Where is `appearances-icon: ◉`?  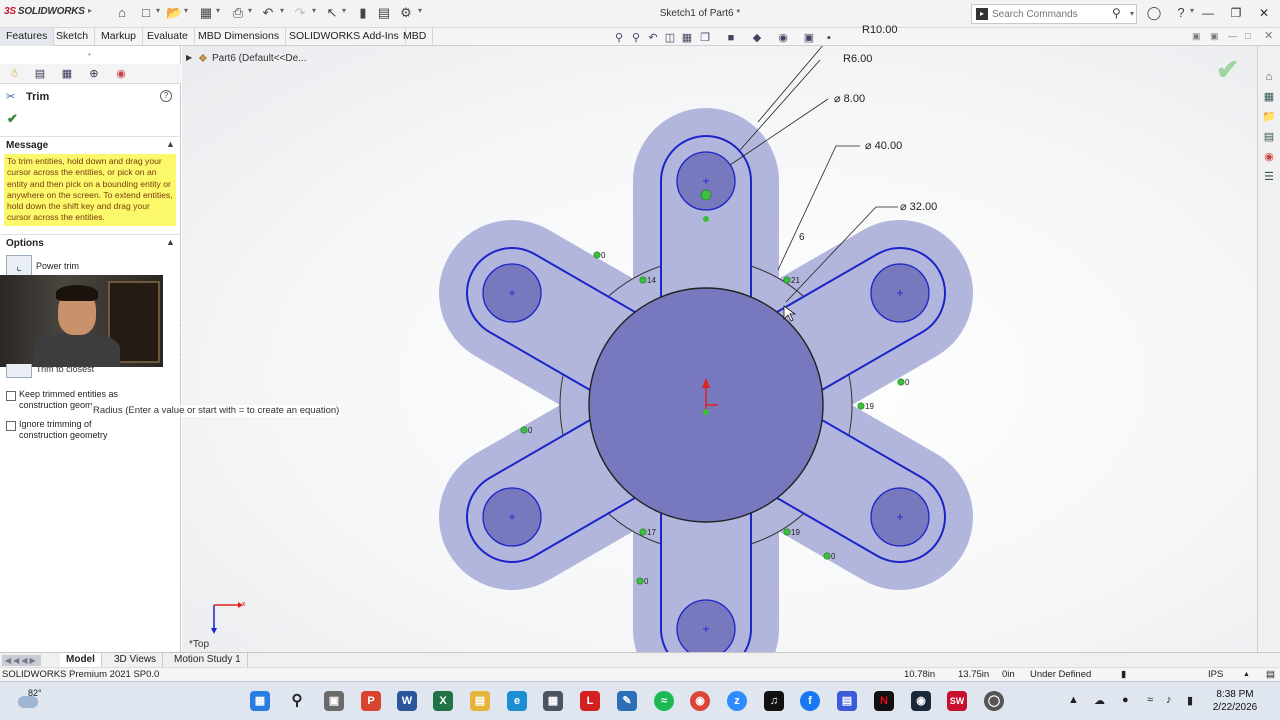 appearances-icon: ◉ is located at coordinates (1269, 157).